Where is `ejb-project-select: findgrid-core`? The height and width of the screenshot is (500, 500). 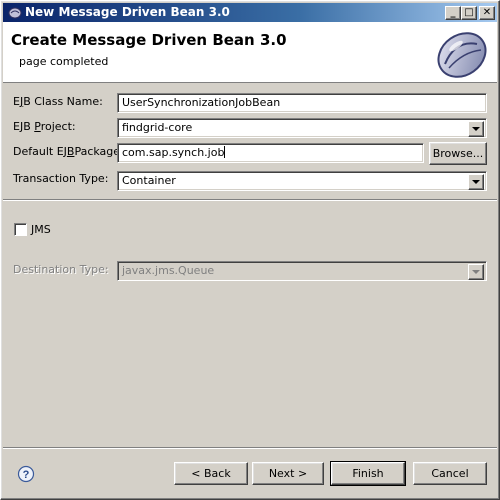 ejb-project-select: findgrid-core is located at coordinates (302, 128).